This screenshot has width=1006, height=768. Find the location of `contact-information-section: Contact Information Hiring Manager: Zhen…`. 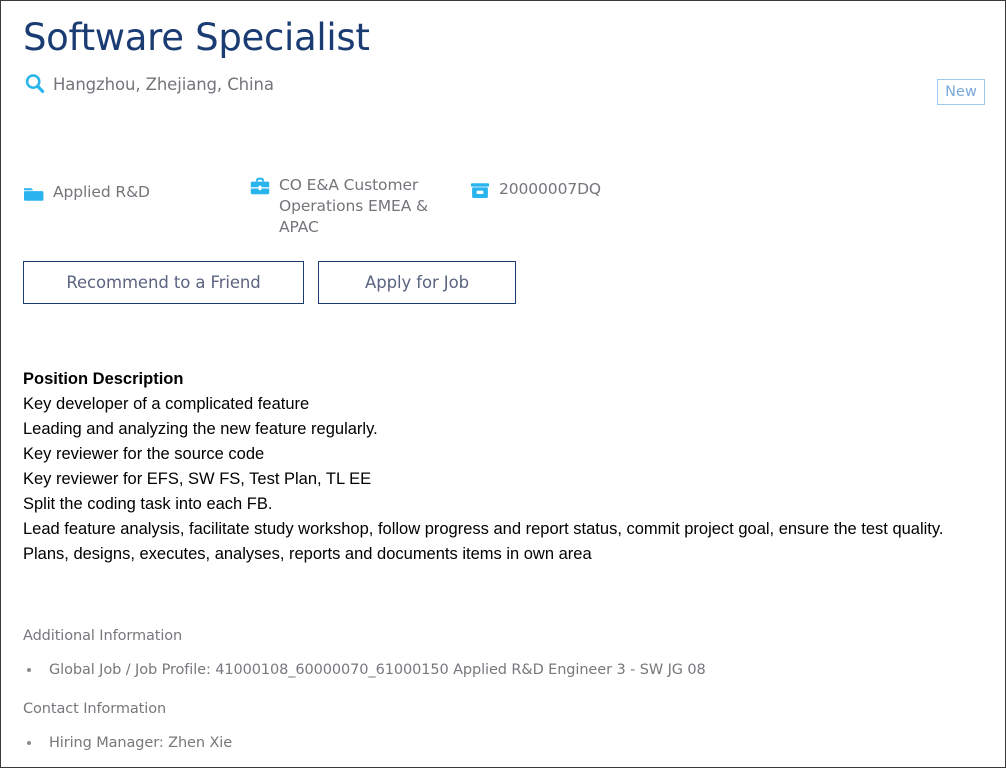

contact-information-section: Contact Information Hiring Manager: Zhen… is located at coordinates (493, 726).